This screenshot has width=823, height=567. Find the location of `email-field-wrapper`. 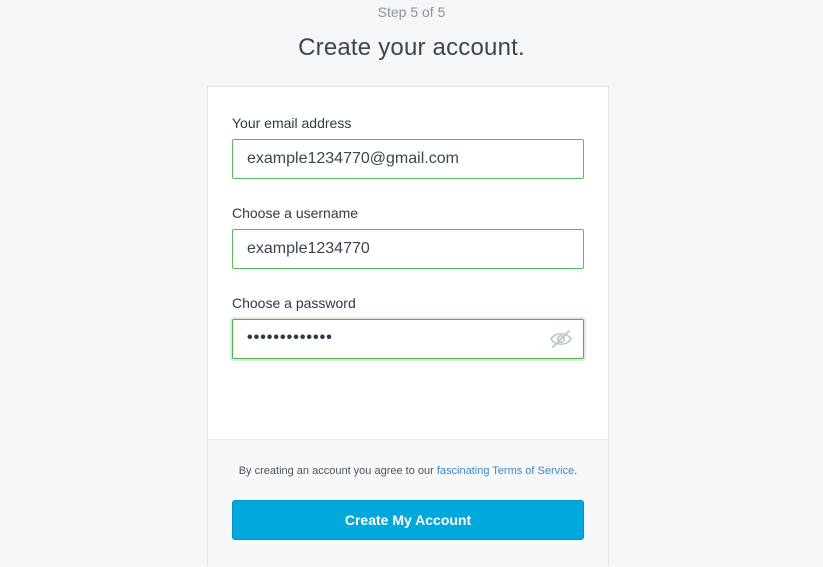

email-field-wrapper is located at coordinates (408, 159).